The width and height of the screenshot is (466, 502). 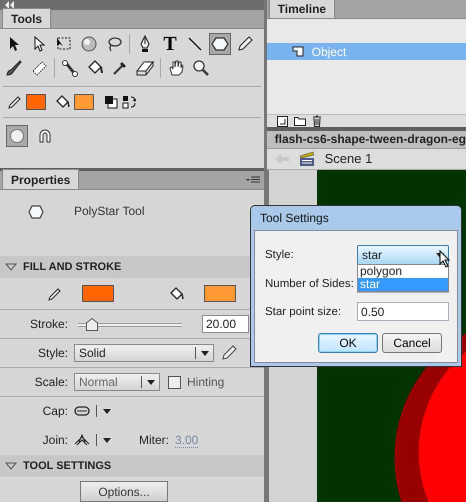 I want to click on timeline-tab: Timeline, so click(x=302, y=9).